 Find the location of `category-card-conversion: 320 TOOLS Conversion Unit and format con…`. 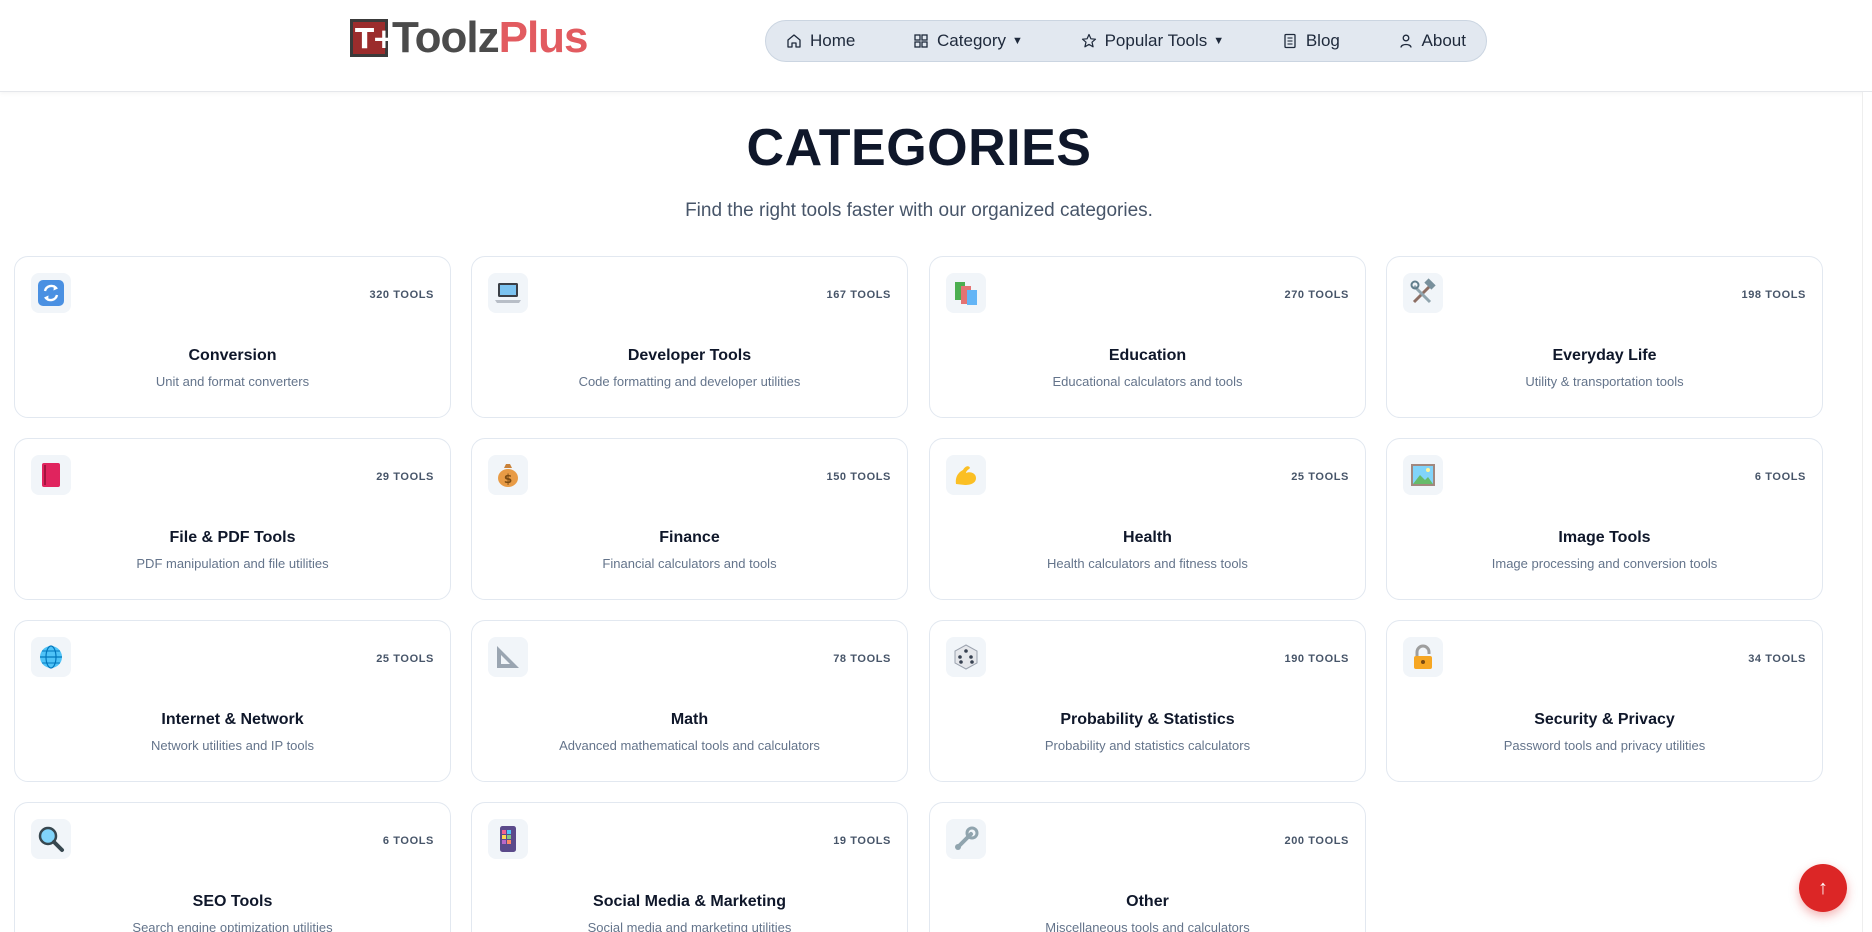

category-card-conversion: 320 TOOLS Conversion Unit and format con… is located at coordinates (232, 337).